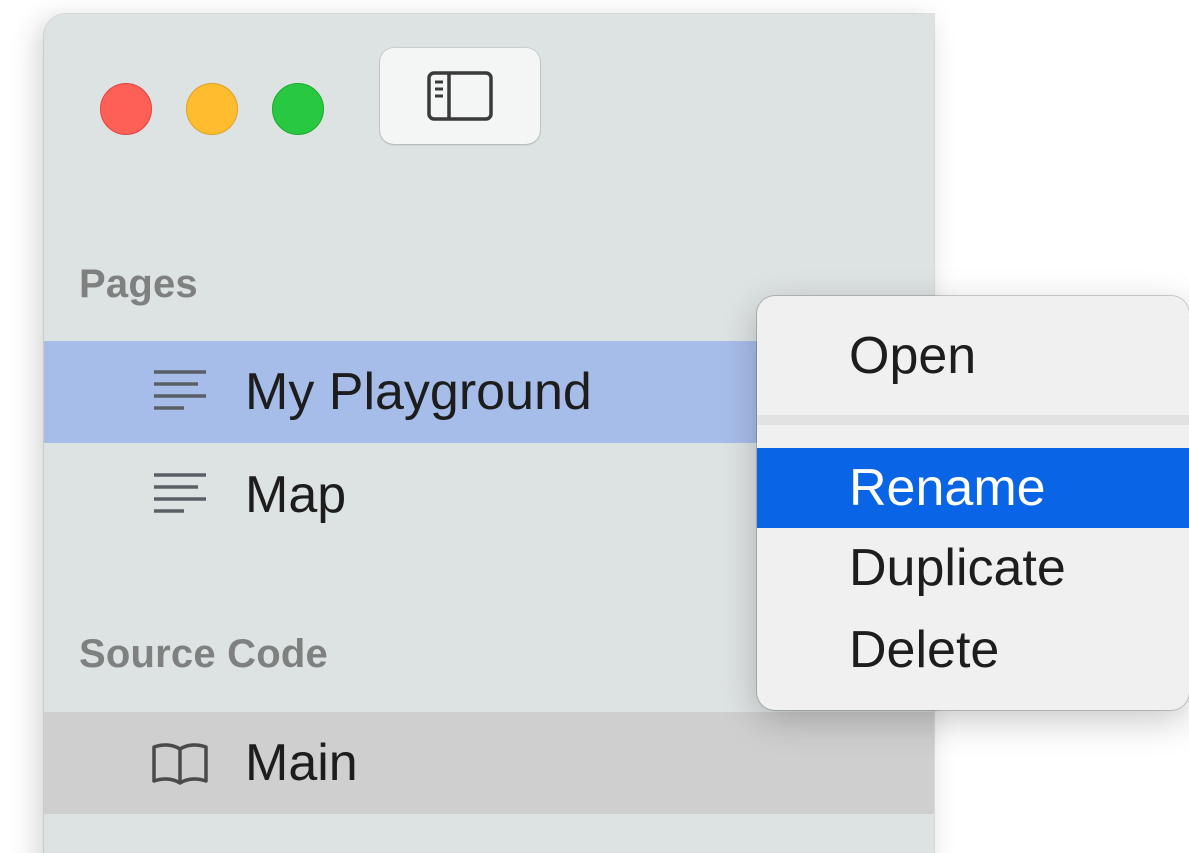 Image resolution: width=1189 pixels, height=853 pixels. What do you see at coordinates (180, 763) in the screenshot?
I see `book-icon` at bounding box center [180, 763].